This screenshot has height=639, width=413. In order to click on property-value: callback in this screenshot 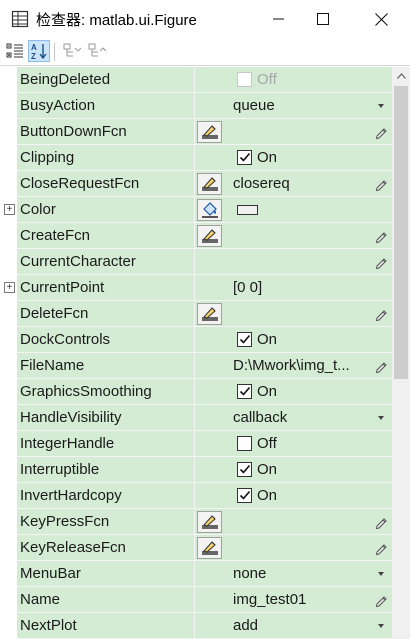, I will do `click(293, 418)`.